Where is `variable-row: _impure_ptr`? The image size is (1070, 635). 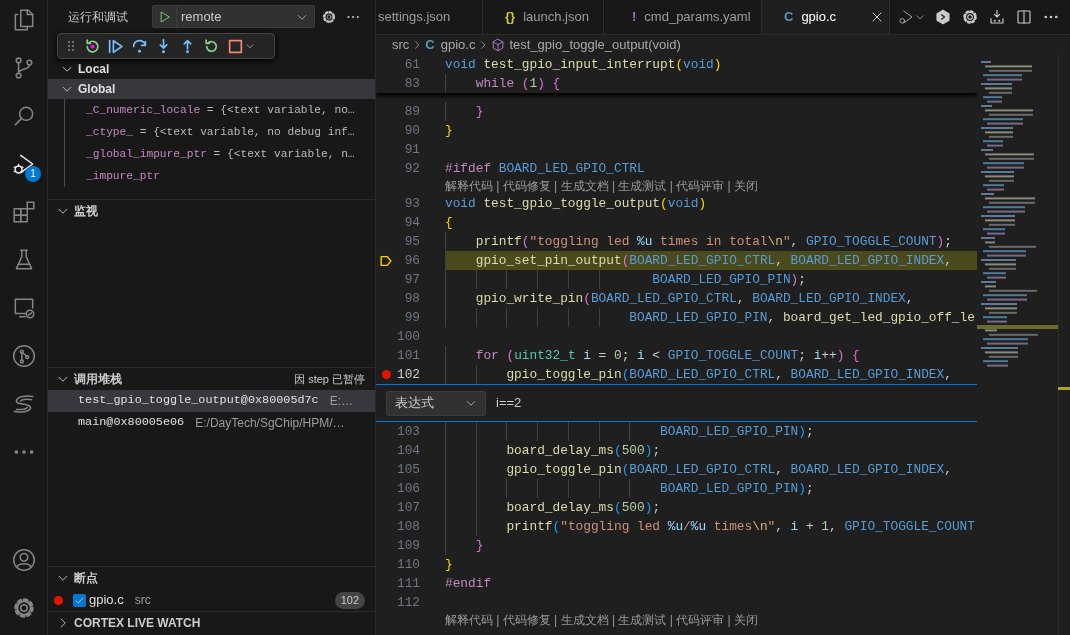 variable-row: _impure_ptr is located at coordinates (219, 176).